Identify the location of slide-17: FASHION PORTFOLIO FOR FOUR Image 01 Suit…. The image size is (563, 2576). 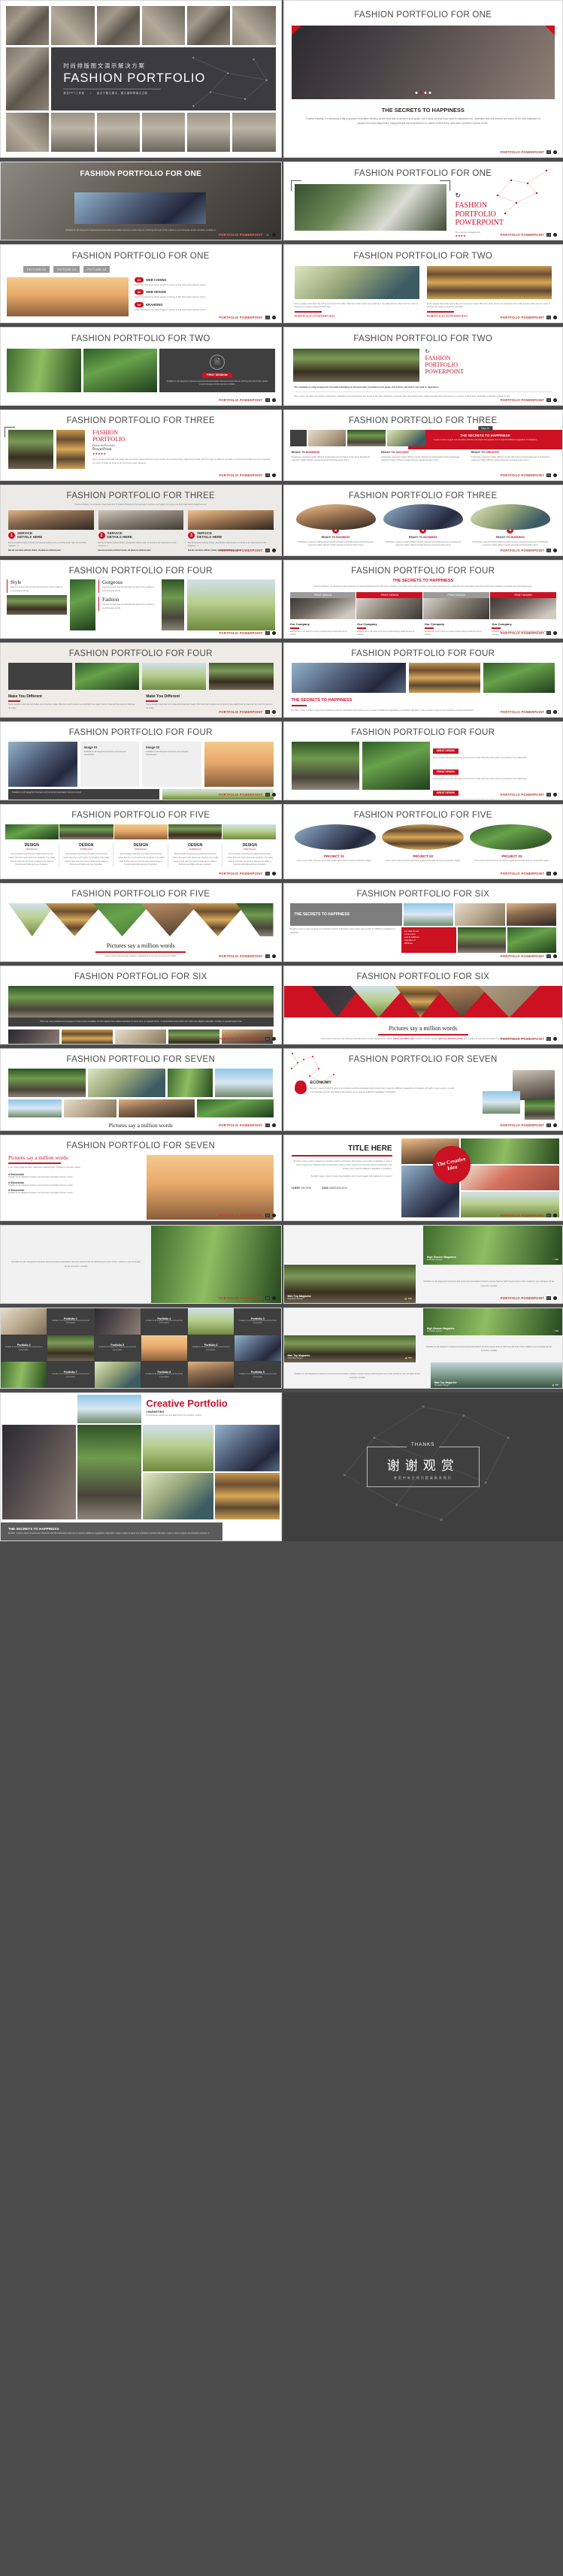
(141, 761).